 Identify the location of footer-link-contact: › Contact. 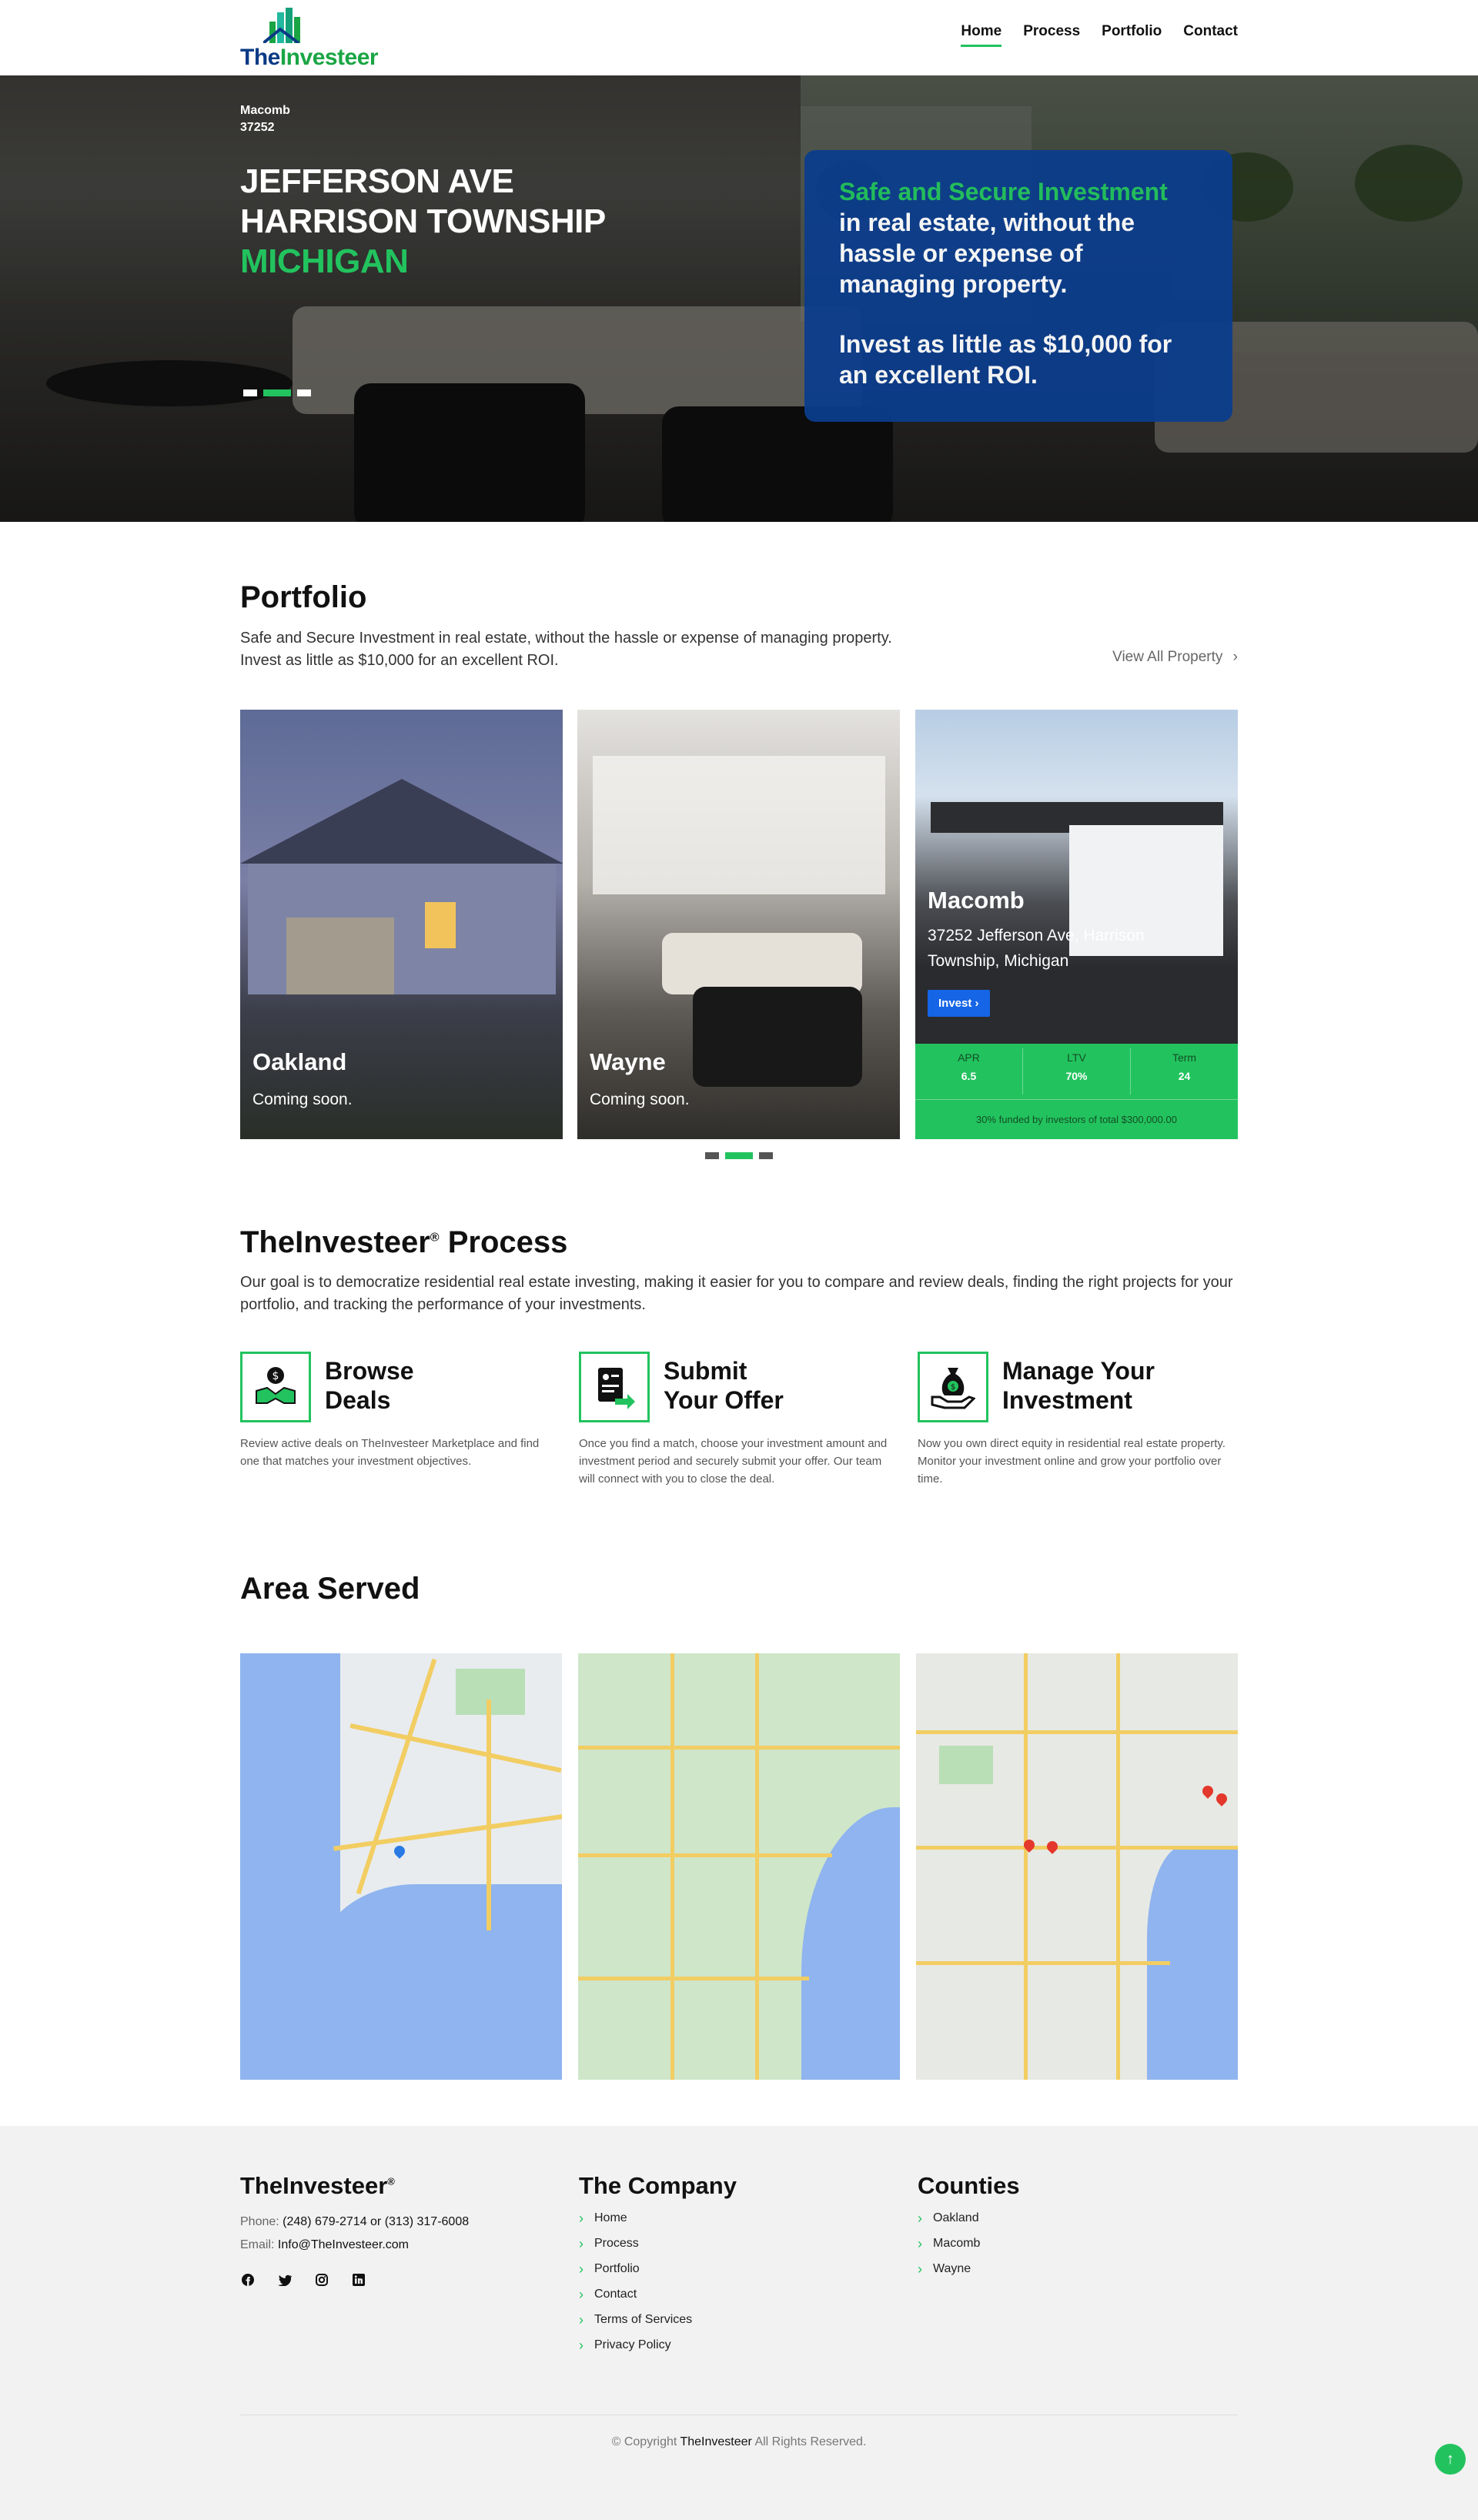
(658, 2294).